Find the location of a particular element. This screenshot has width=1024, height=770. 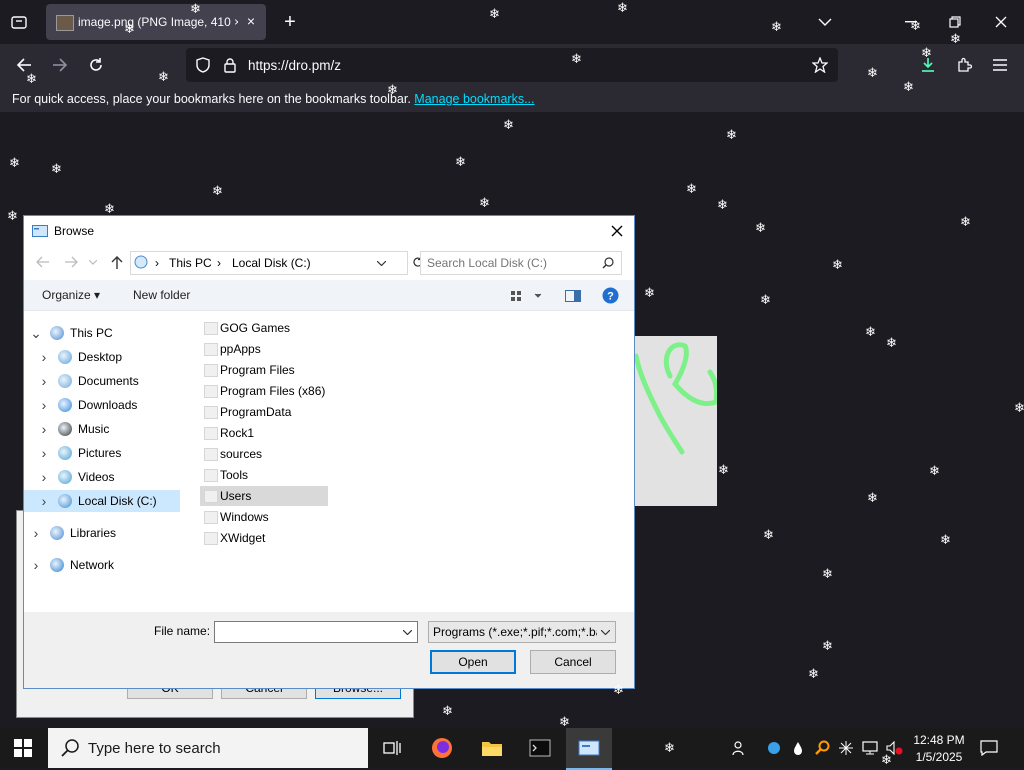

folder-item: Windows is located at coordinates (264, 517).